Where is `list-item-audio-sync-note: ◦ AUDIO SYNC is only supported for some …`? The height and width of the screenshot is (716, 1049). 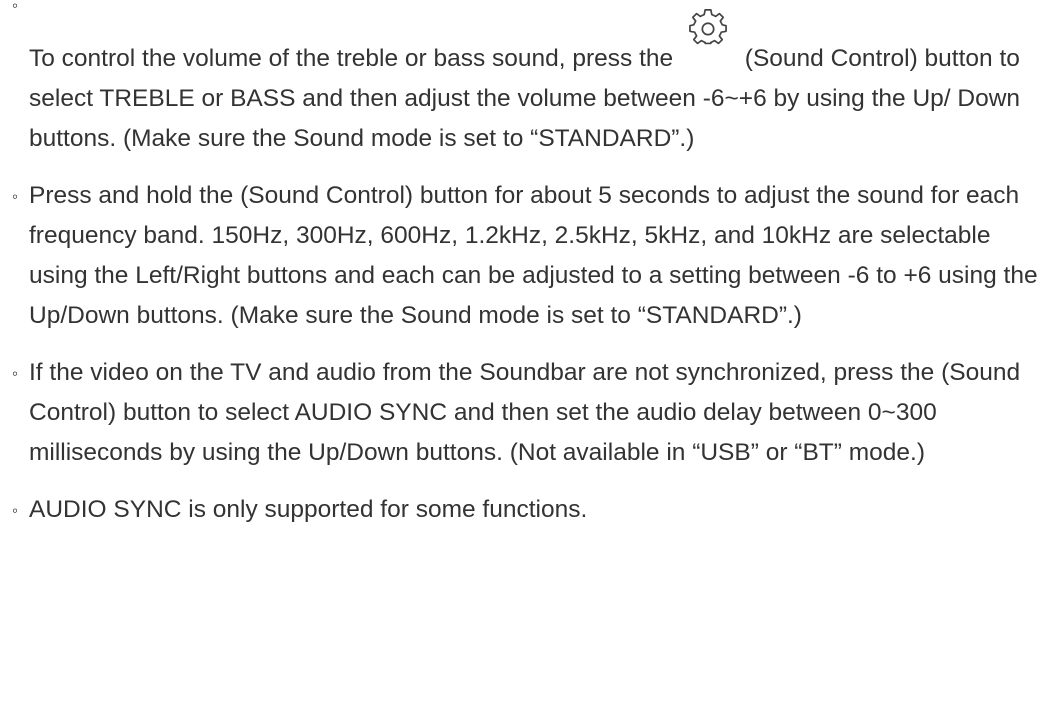 list-item-audio-sync-note: ◦ AUDIO SYNC is only supported for some … is located at coordinates (524, 510).